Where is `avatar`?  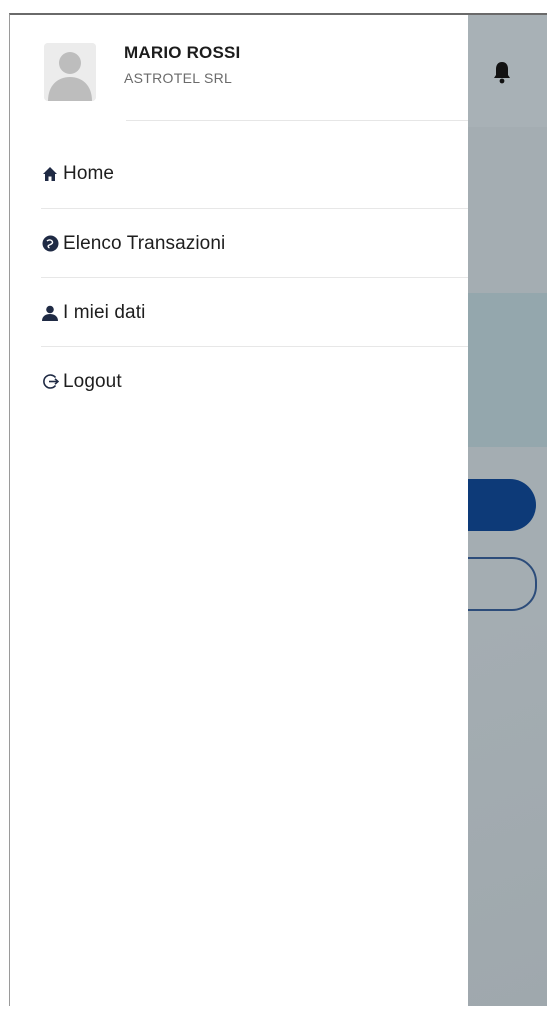
avatar is located at coordinates (70, 72).